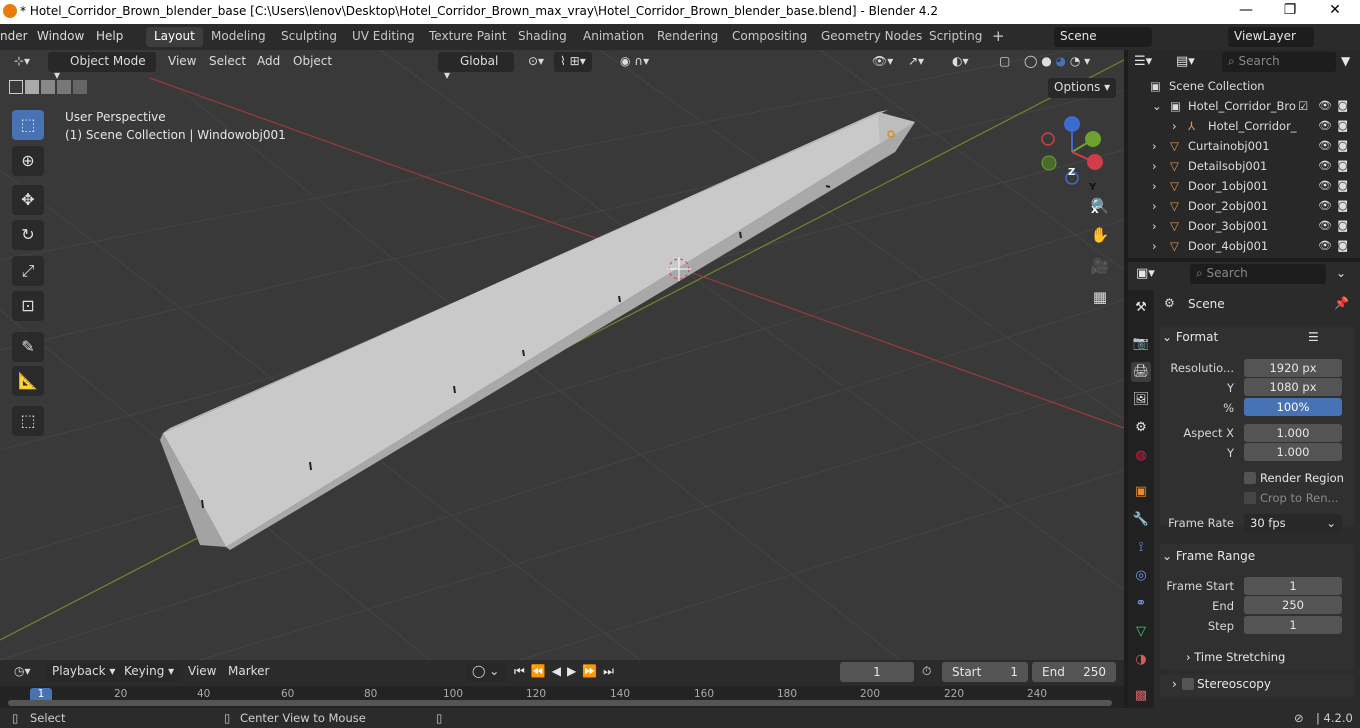 The width and height of the screenshot is (1360, 728). I want to click on tab-scripting: Scripting, so click(955, 37).